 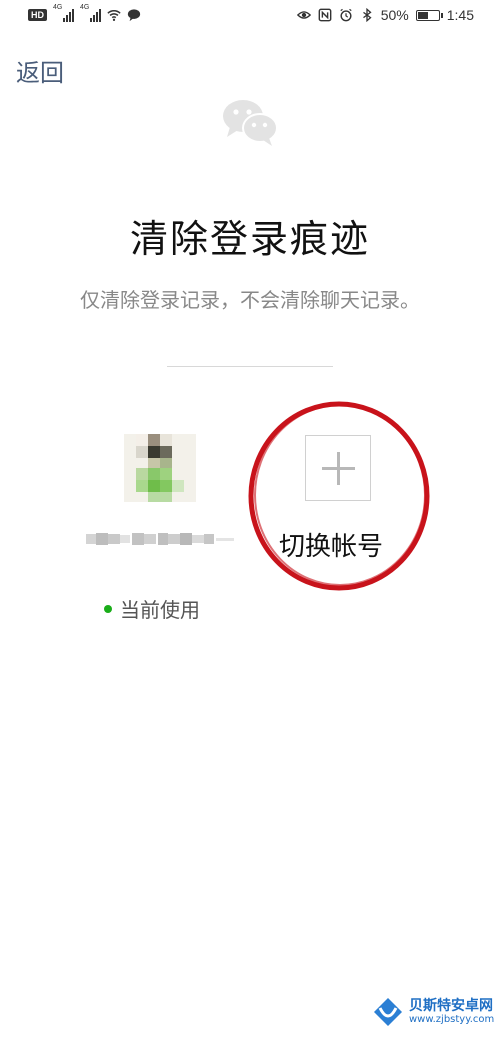 I want to click on status-bar-left: HD 4G 4G, so click(x=84, y=13).